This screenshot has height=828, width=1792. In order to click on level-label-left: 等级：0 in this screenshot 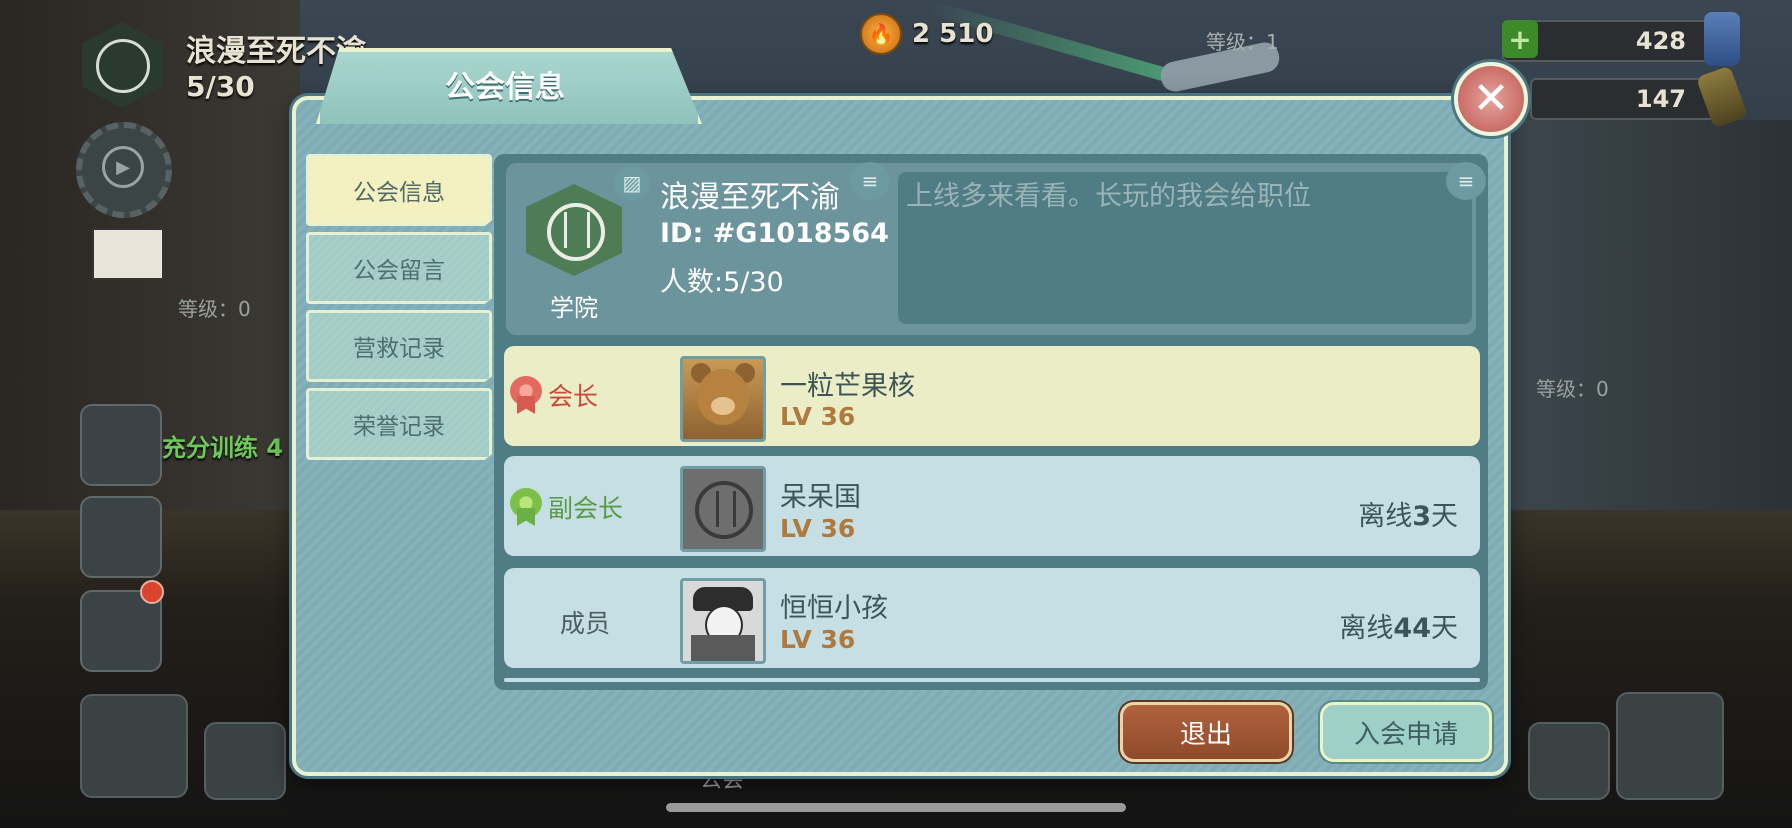, I will do `click(214, 309)`.